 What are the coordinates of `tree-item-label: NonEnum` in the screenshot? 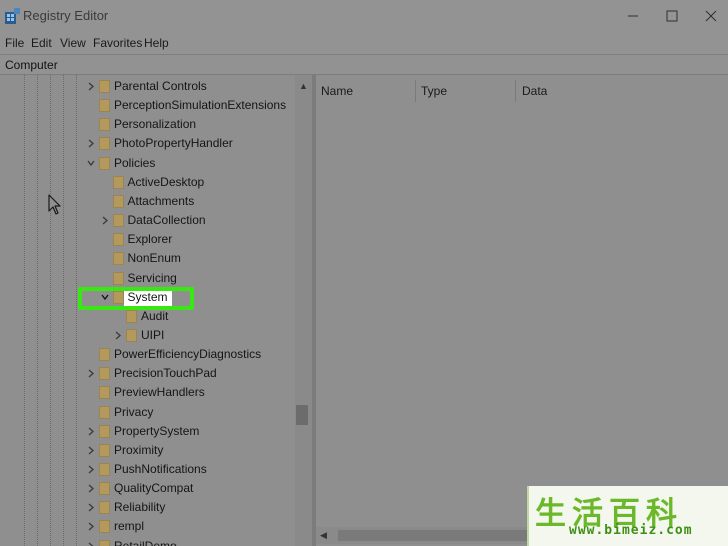 It's located at (154, 258).